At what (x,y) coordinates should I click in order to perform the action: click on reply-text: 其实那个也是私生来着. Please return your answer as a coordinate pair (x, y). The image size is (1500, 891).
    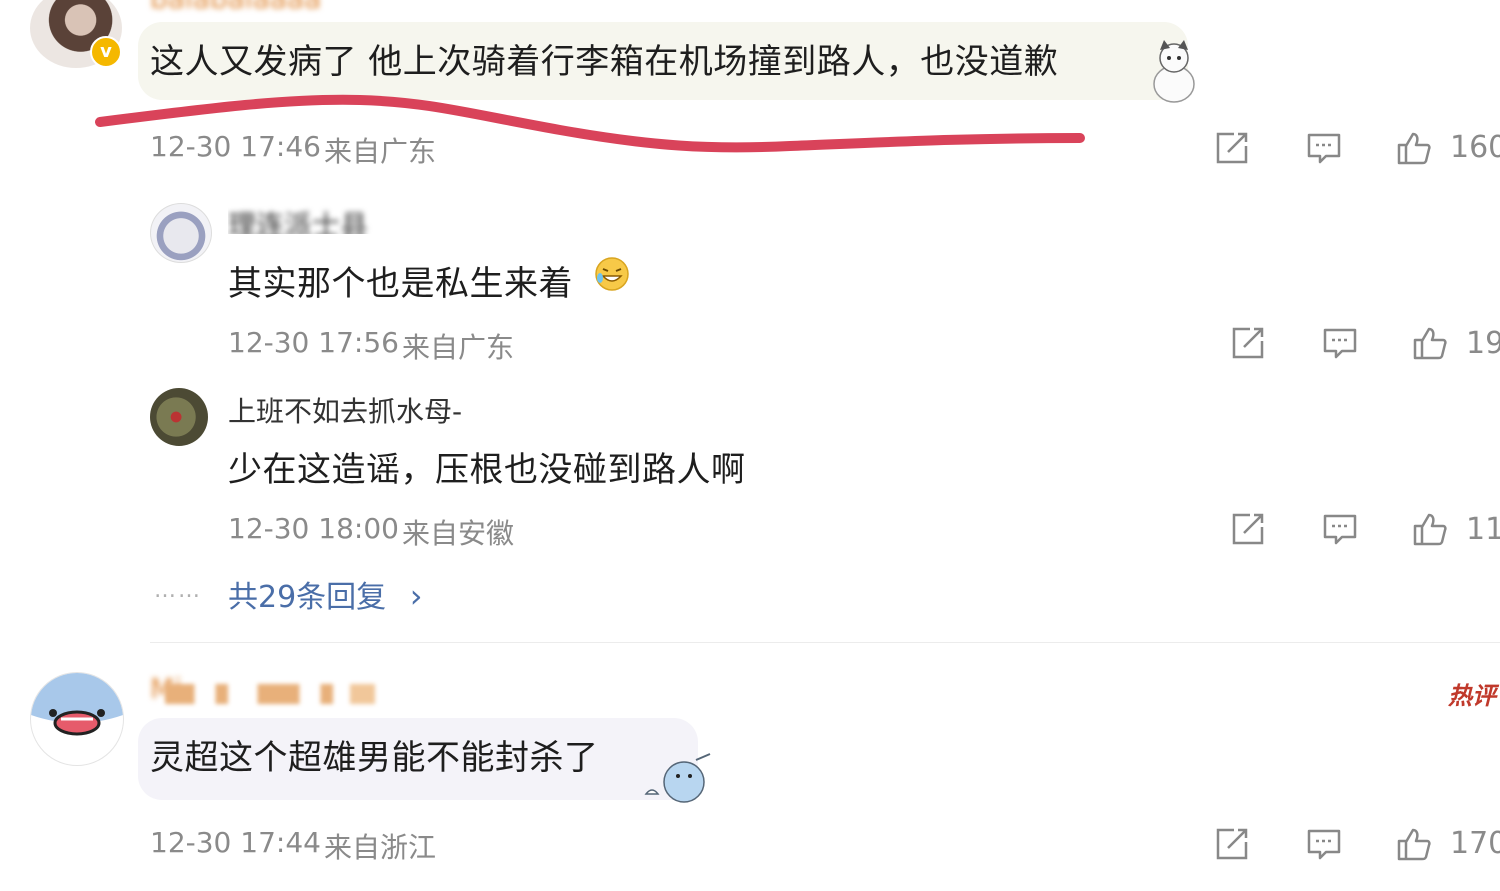
    Looking at the image, I should click on (400, 284).